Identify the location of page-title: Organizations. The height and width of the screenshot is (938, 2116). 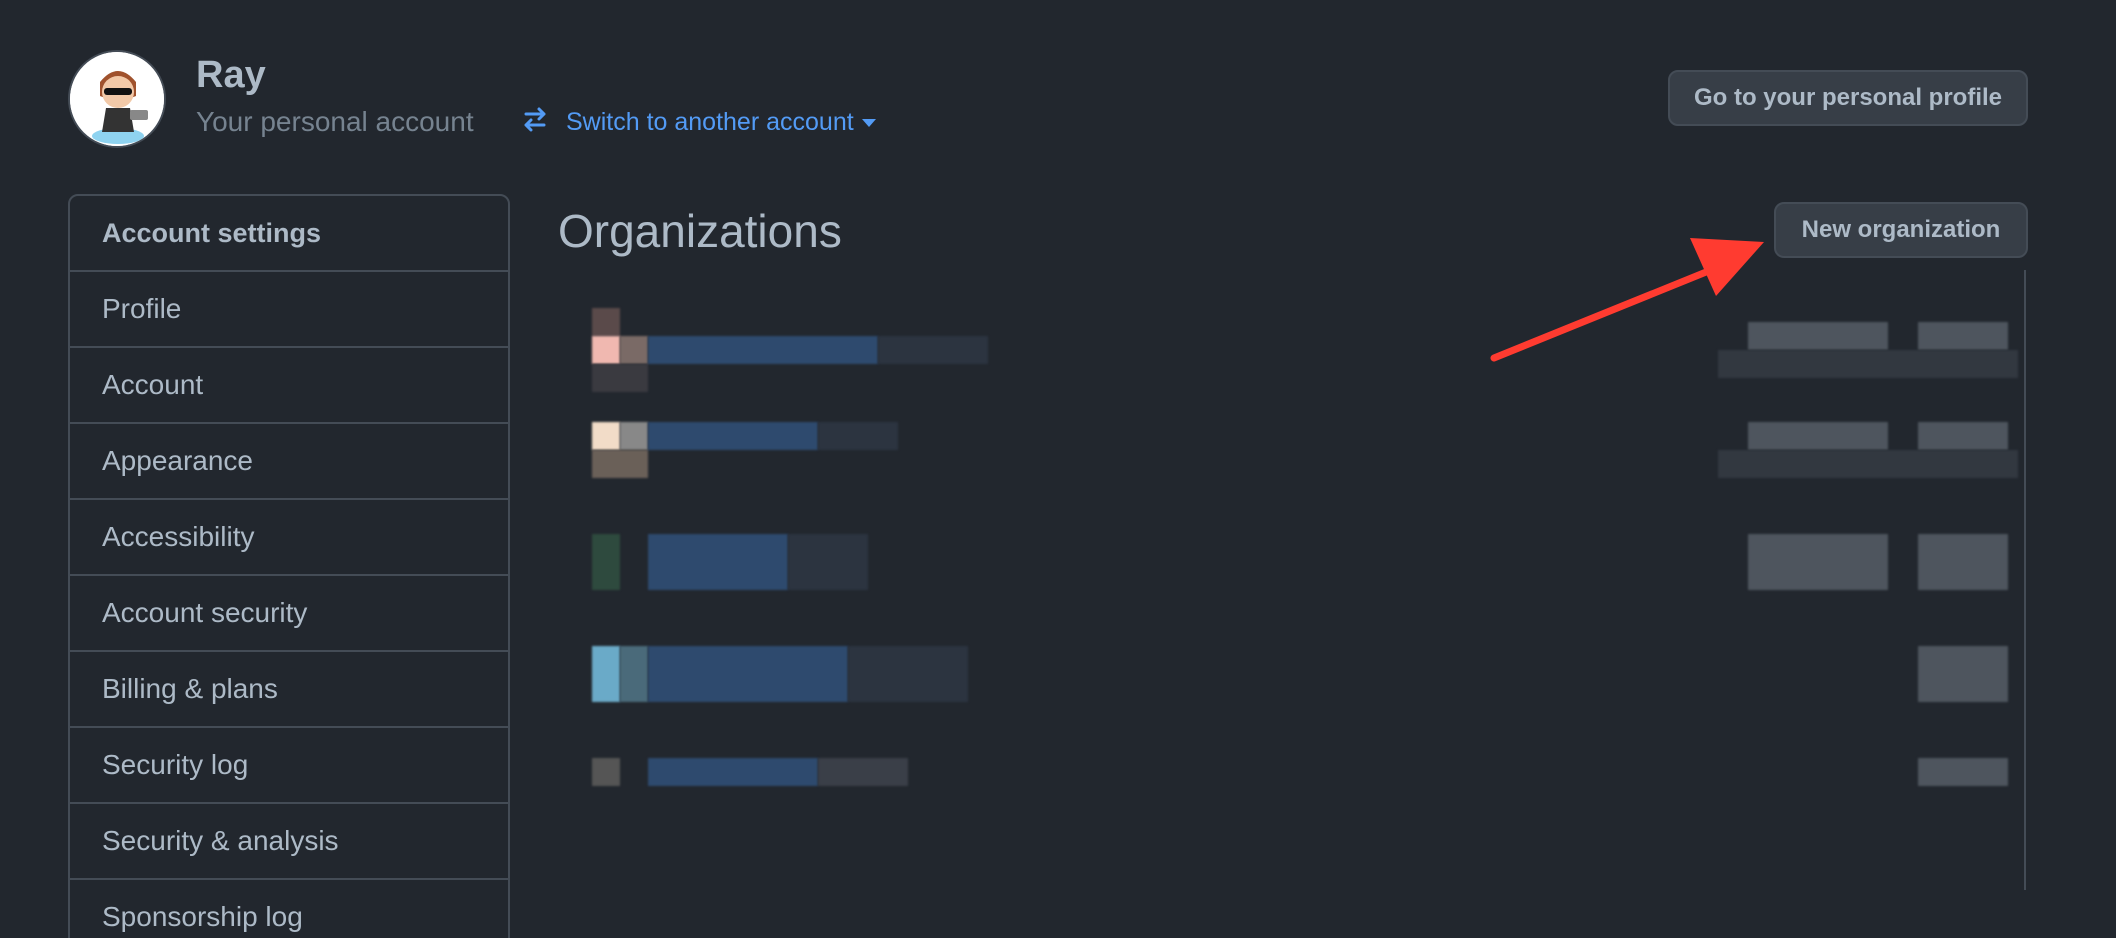
(700, 231).